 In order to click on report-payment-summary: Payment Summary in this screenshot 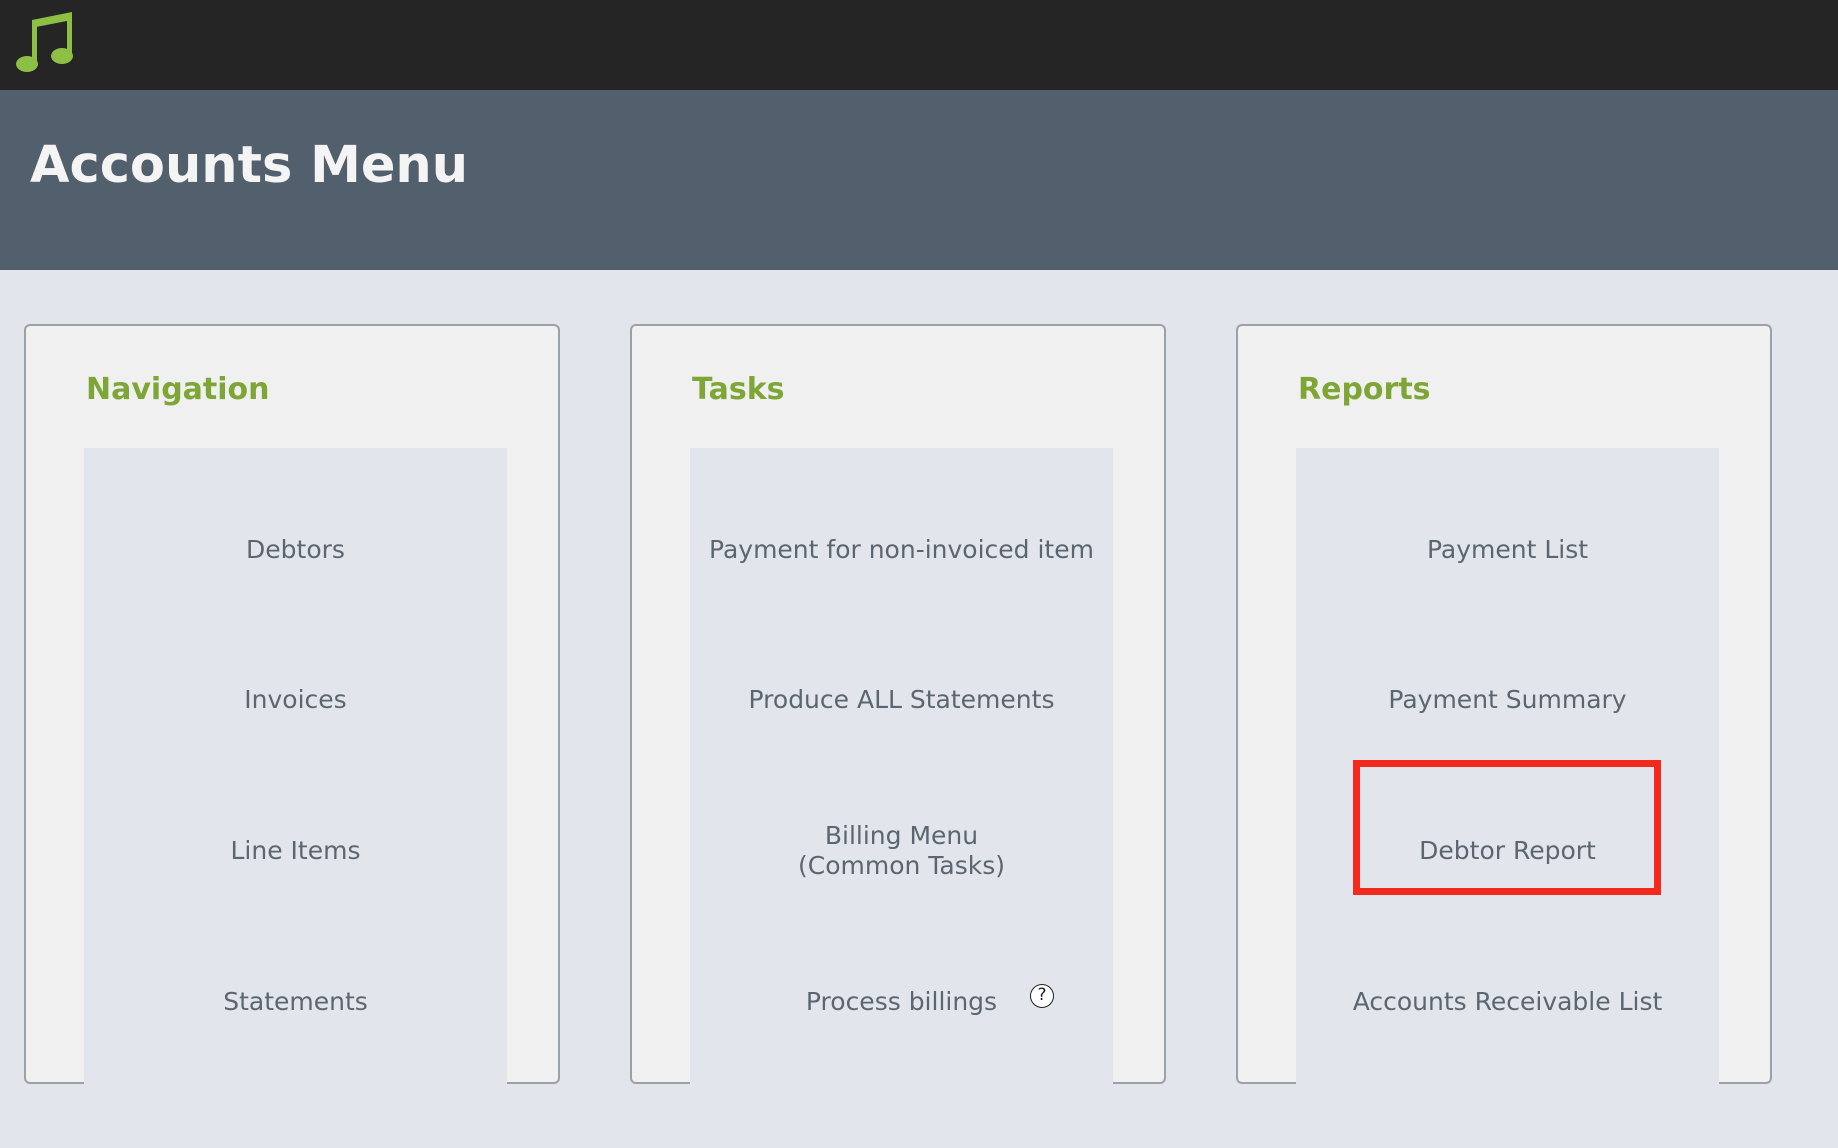, I will do `click(1507, 700)`.